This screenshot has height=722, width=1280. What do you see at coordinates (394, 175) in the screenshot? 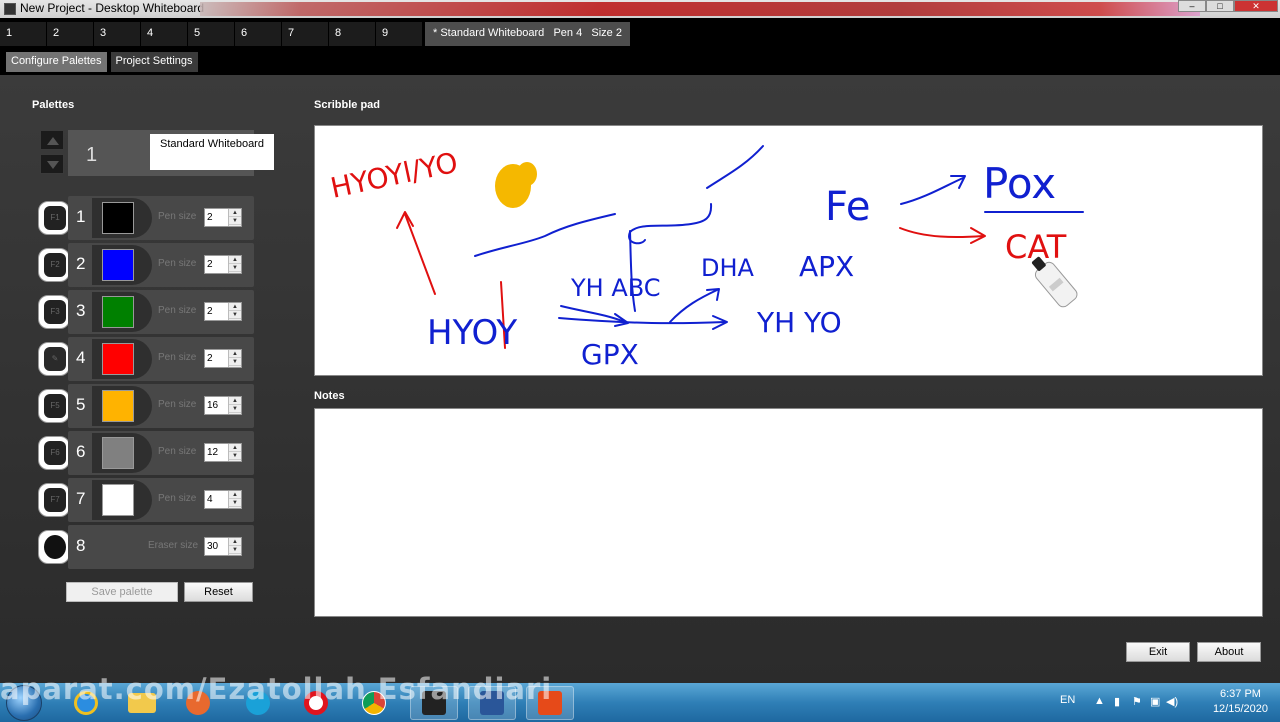
I see `scribble-text-hydyl: HYOYl/YO` at bounding box center [394, 175].